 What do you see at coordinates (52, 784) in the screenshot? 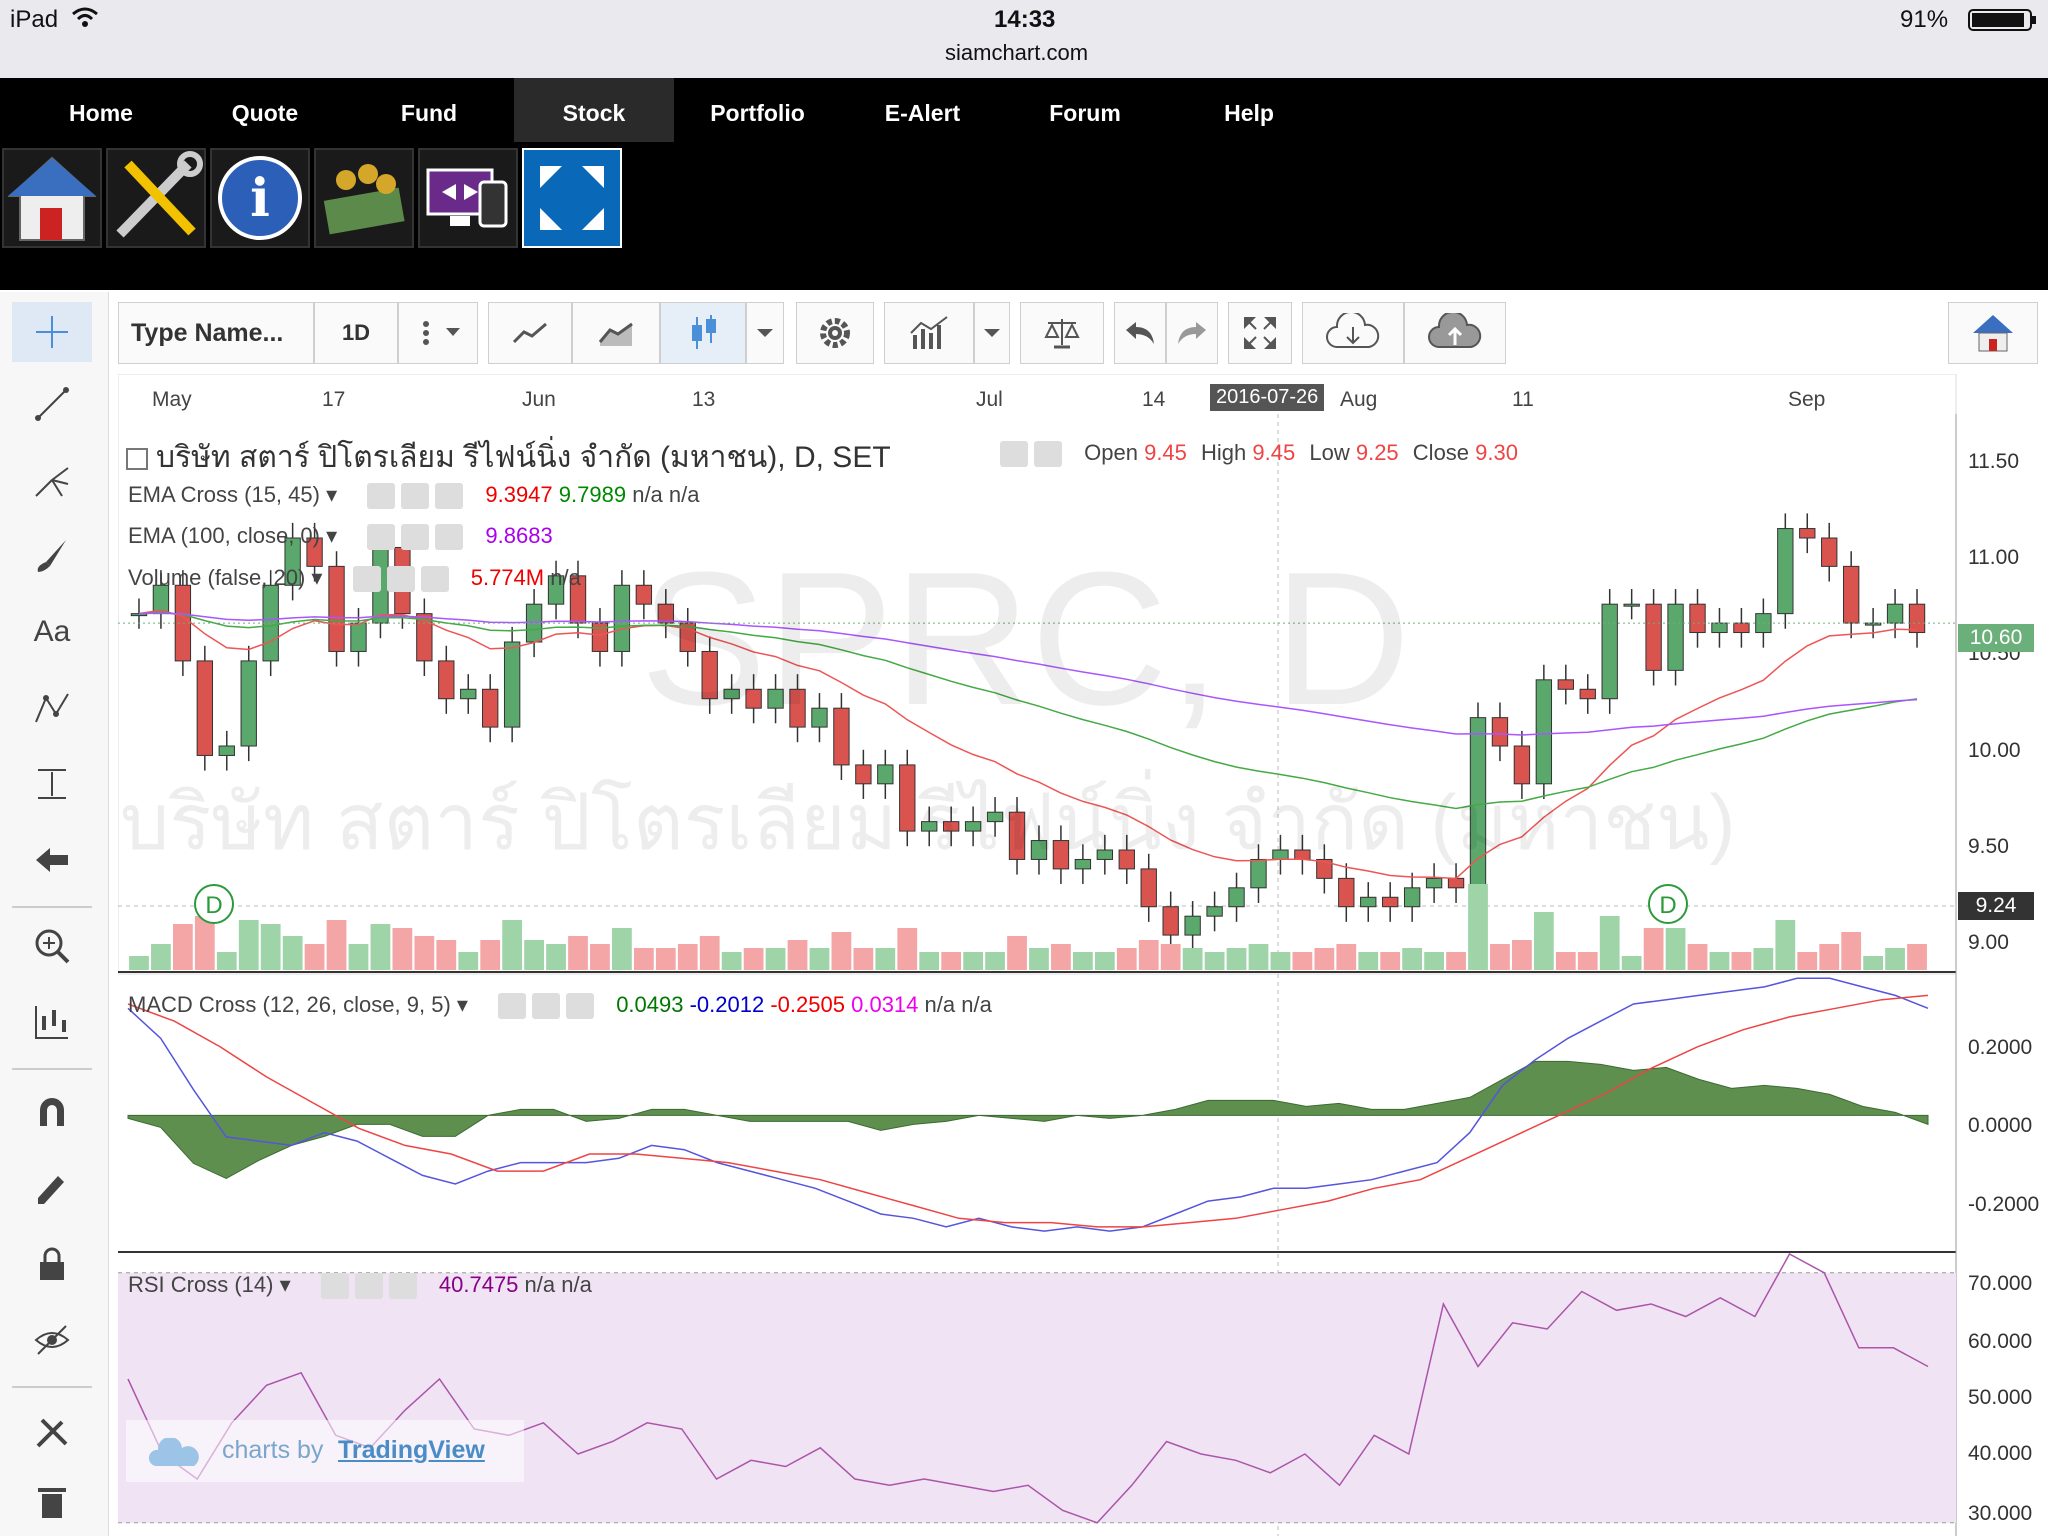
I see `measure-icon` at bounding box center [52, 784].